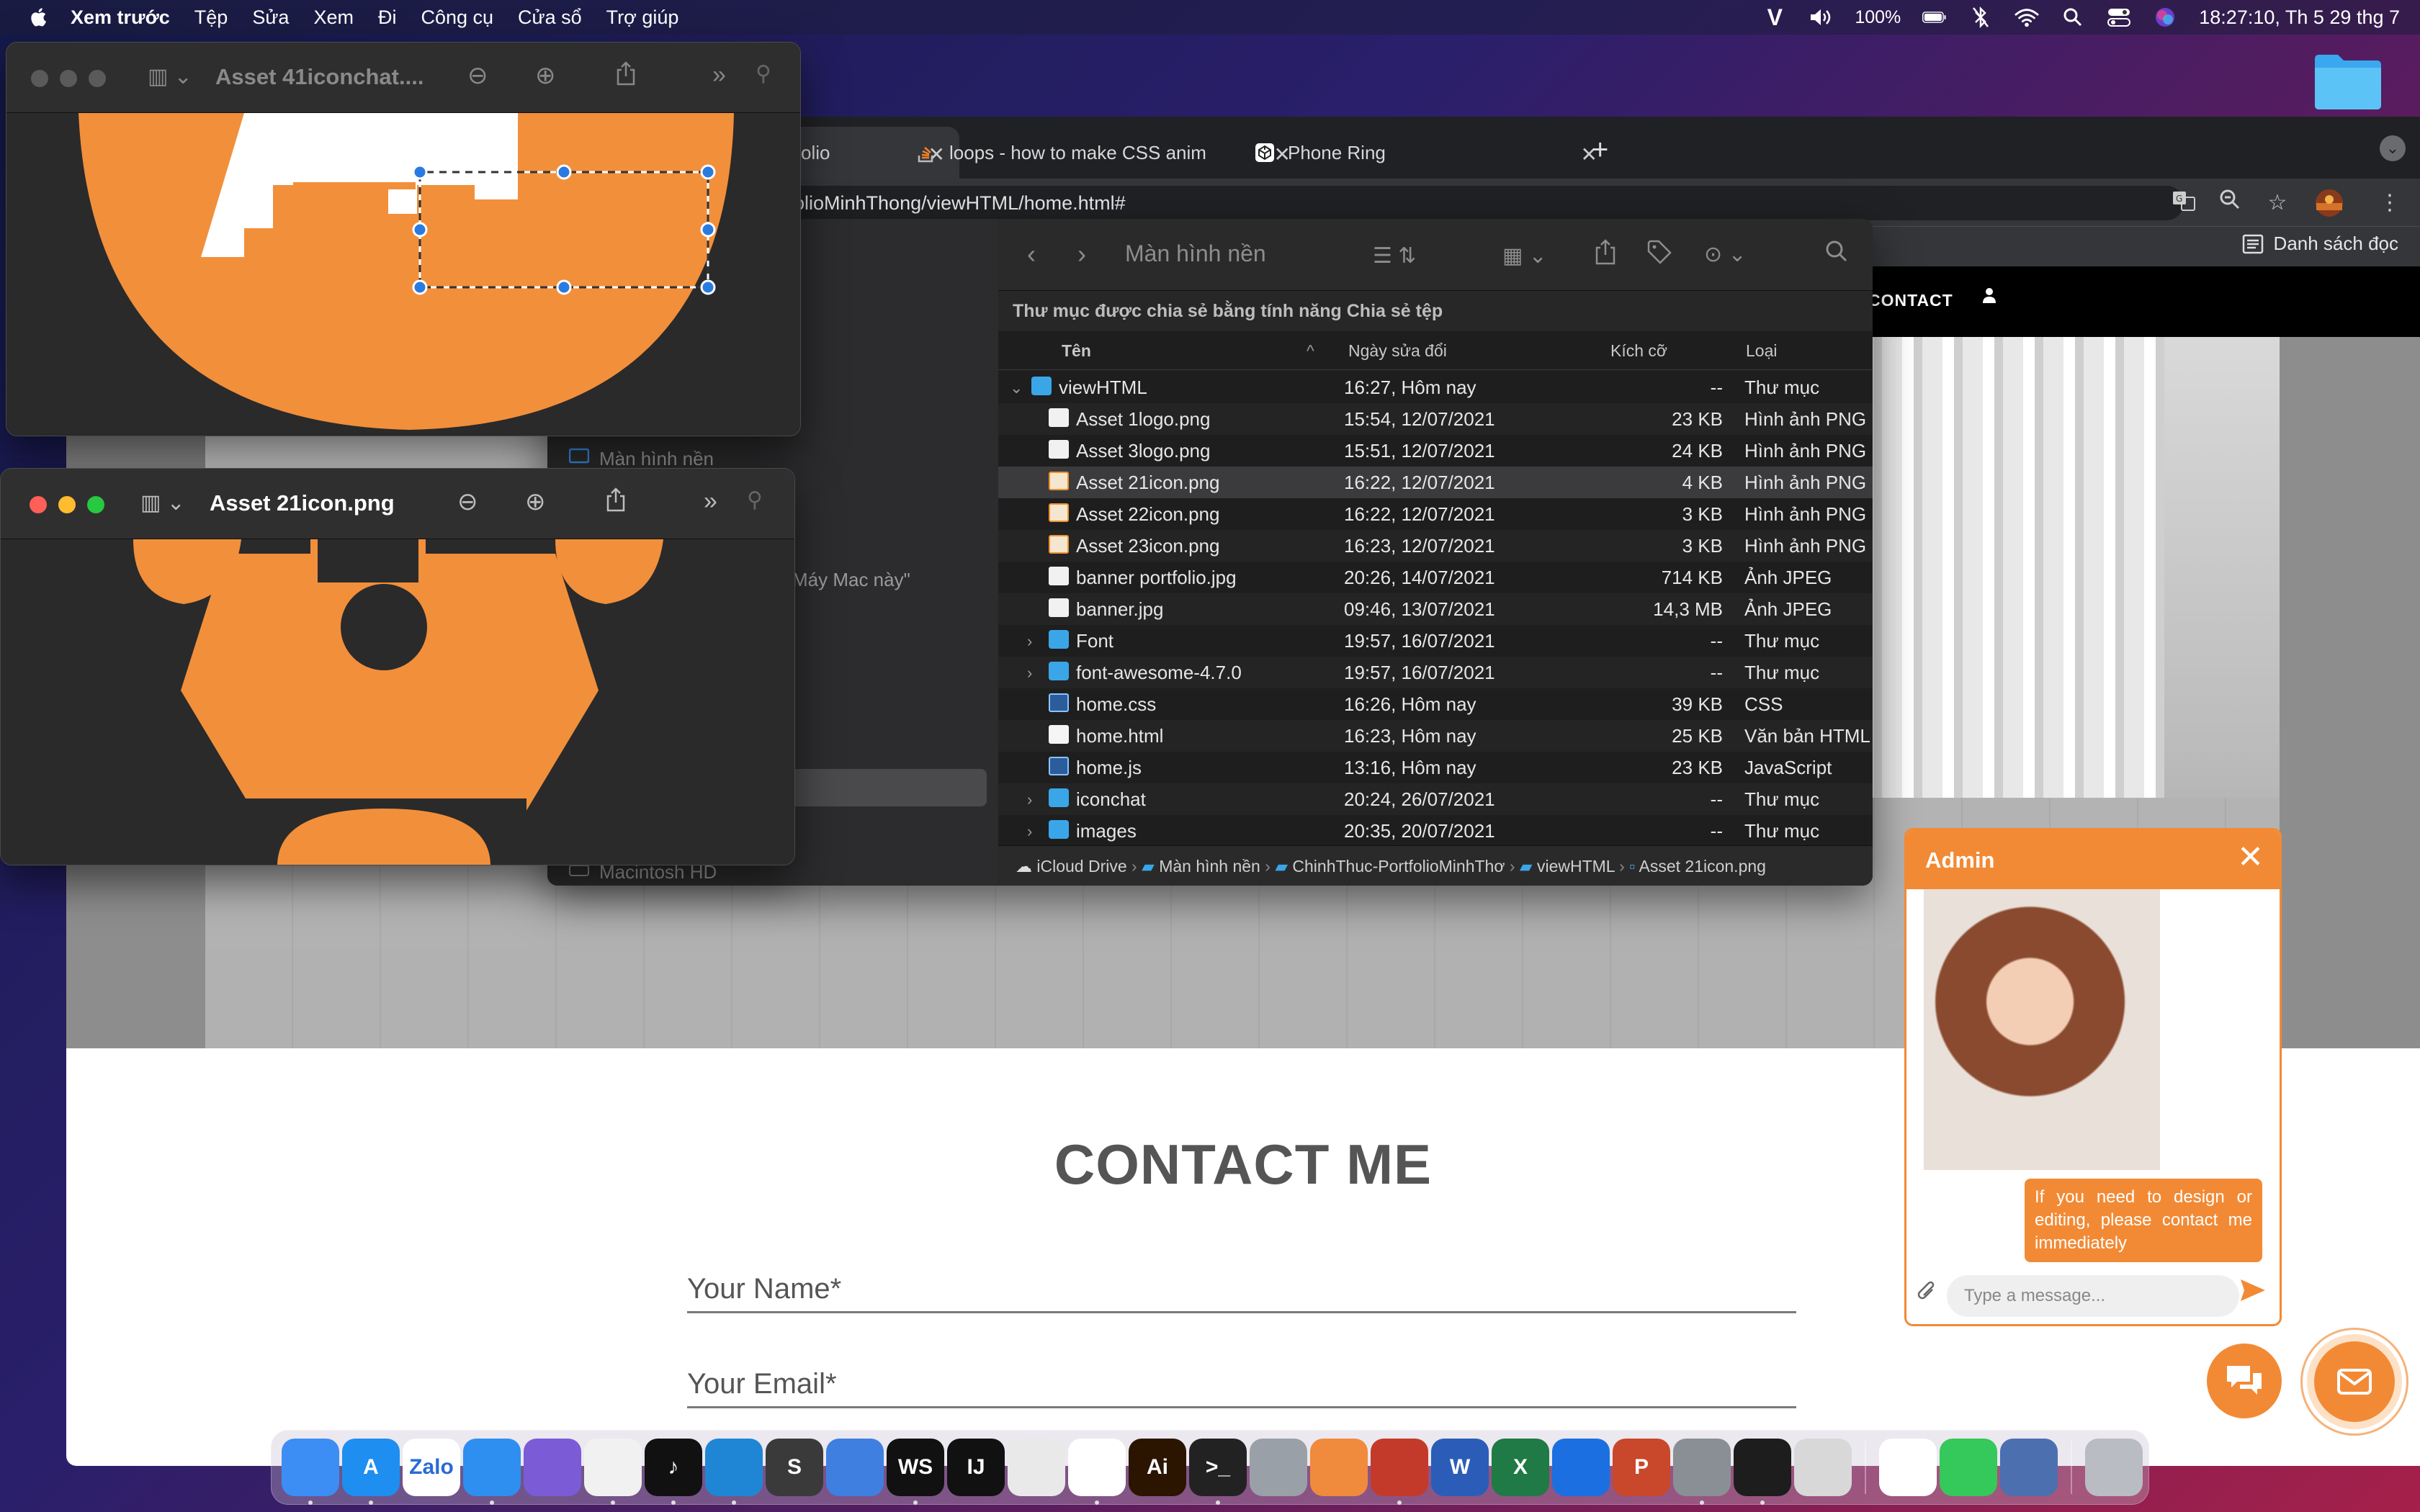 The height and width of the screenshot is (1512, 2420). I want to click on folder-row: › Font 19:57, 16/07/2021 Thư mục --, so click(1435, 641).